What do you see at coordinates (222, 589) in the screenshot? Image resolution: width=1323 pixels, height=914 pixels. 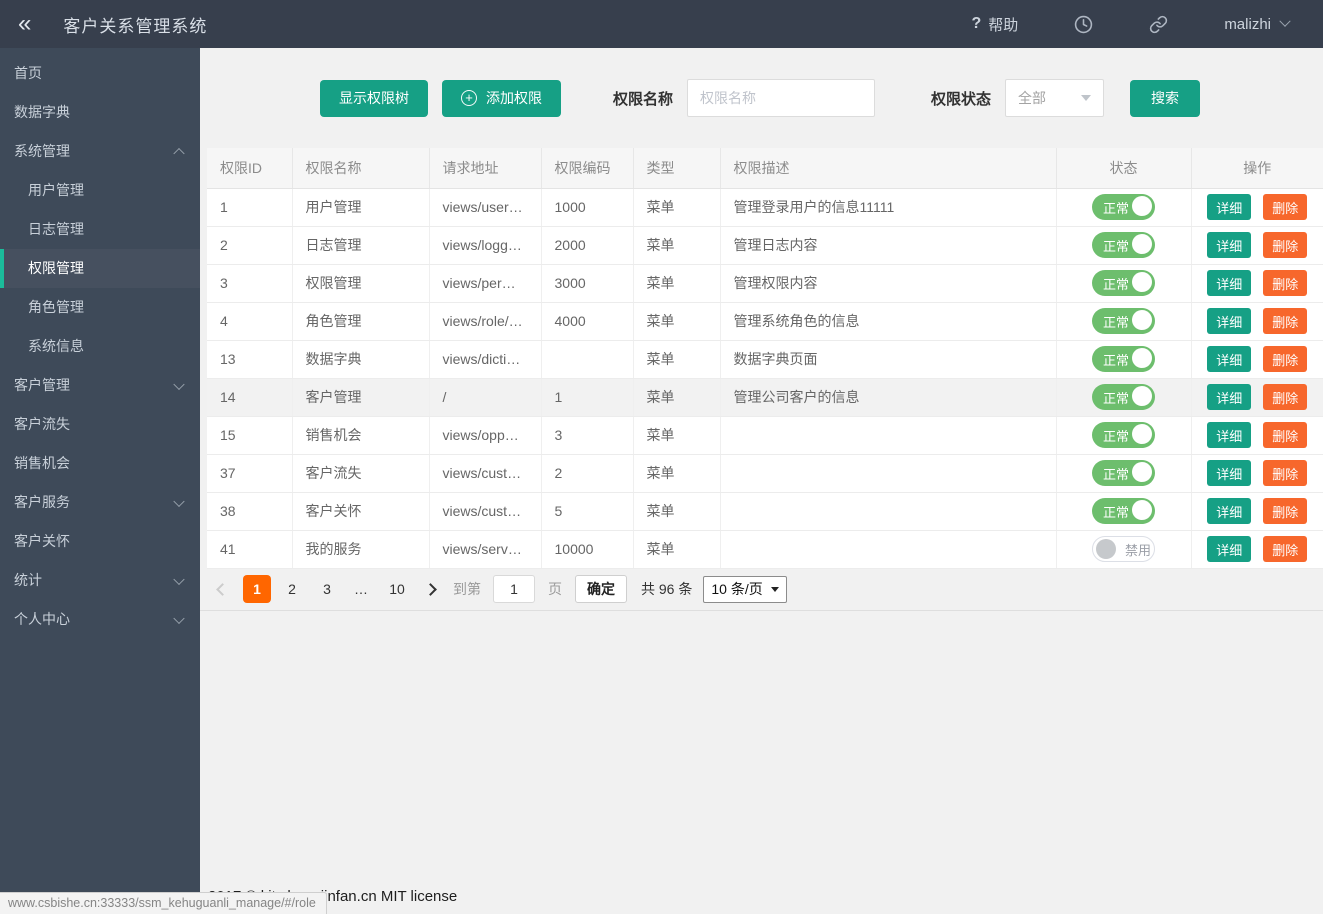 I see `prev-page-button` at bounding box center [222, 589].